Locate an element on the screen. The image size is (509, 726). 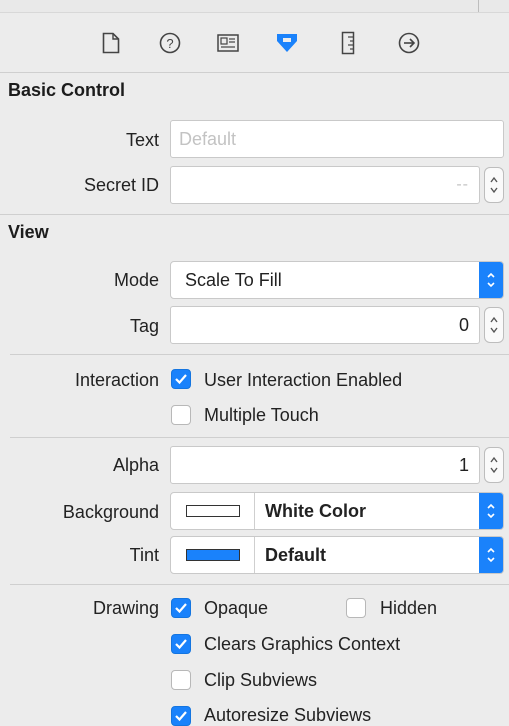
interaction-label: Interaction is located at coordinates (116, 380).